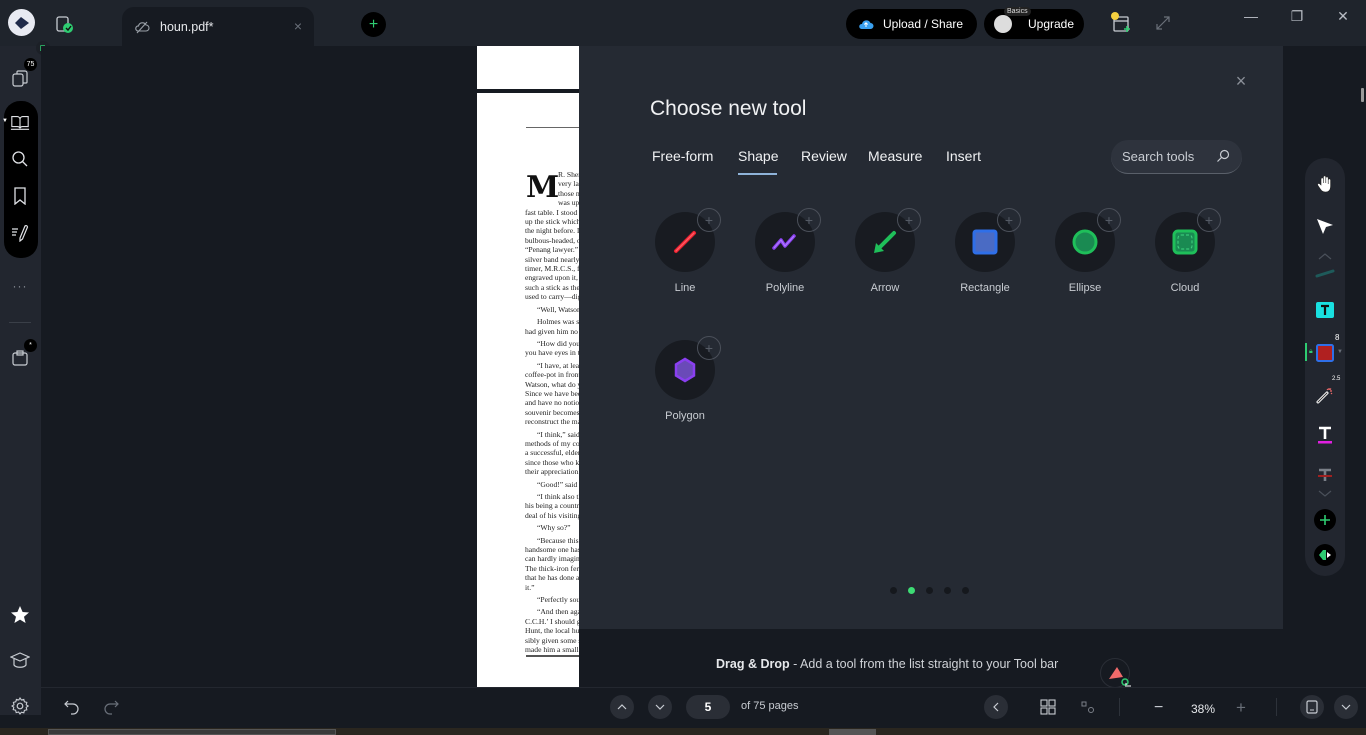 The height and width of the screenshot is (735, 1366). Describe the element at coordinates (1034, 23) in the screenshot. I see `upgrade-button: Basics Upgrade` at that location.